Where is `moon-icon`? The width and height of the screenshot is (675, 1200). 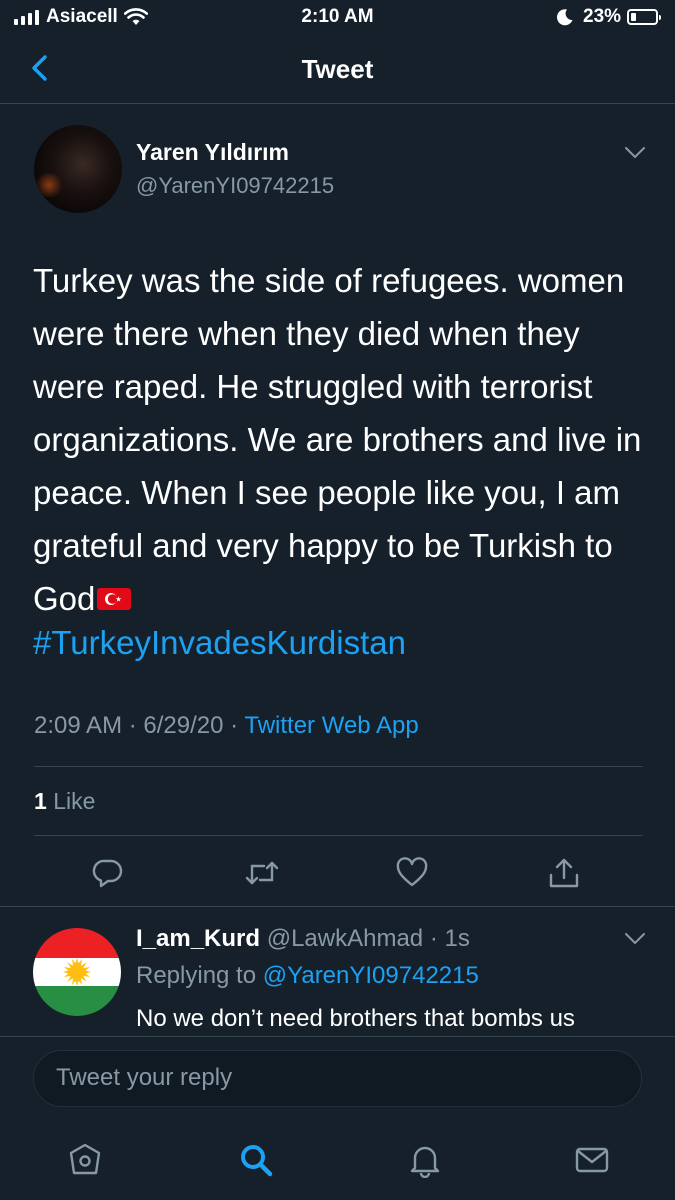
moon-icon is located at coordinates (564, 17).